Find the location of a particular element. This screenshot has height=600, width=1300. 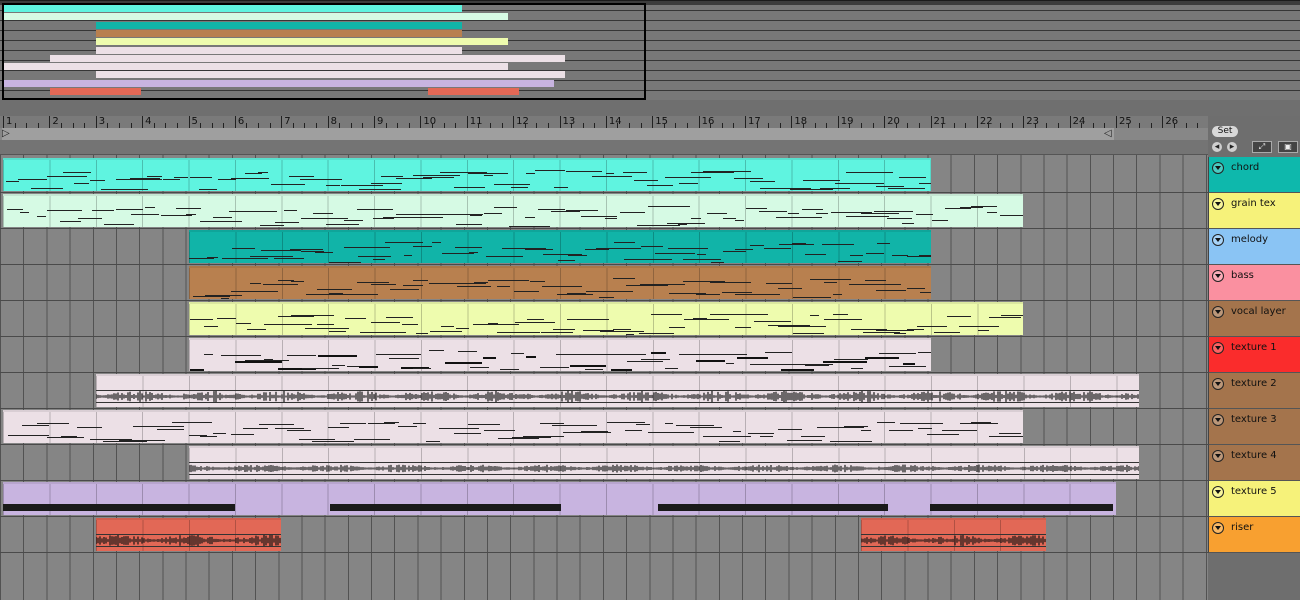

track-name: texture 5 is located at coordinates (1254, 492).